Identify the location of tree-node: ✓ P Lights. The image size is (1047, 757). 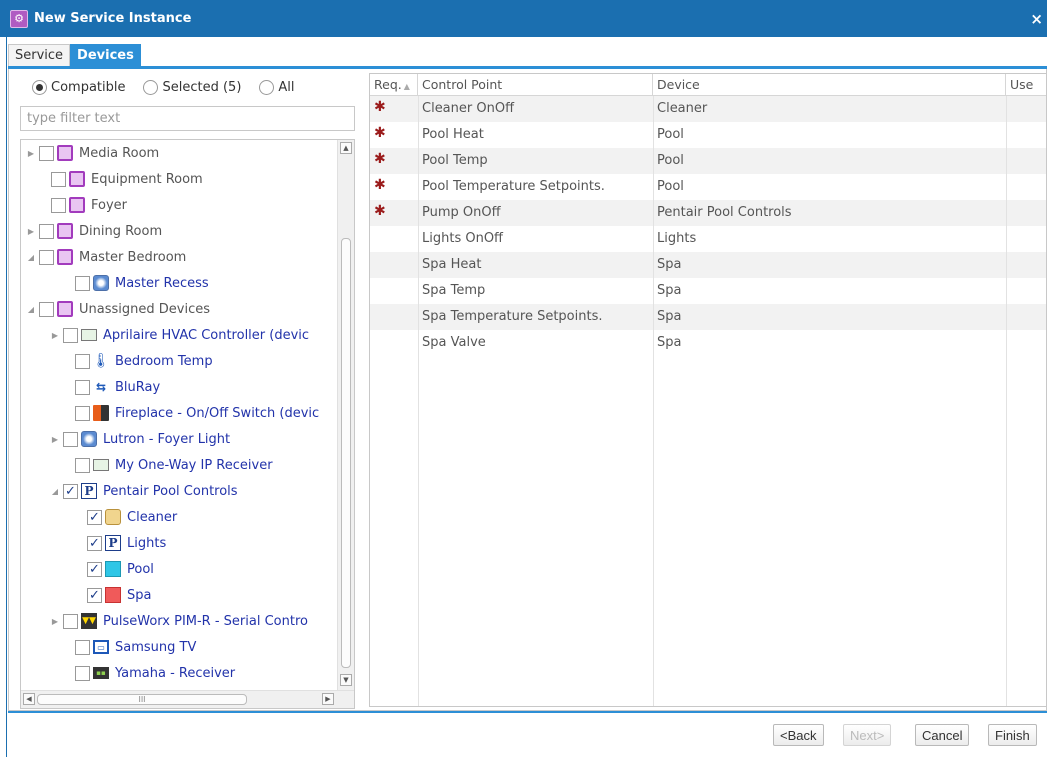
(119, 543).